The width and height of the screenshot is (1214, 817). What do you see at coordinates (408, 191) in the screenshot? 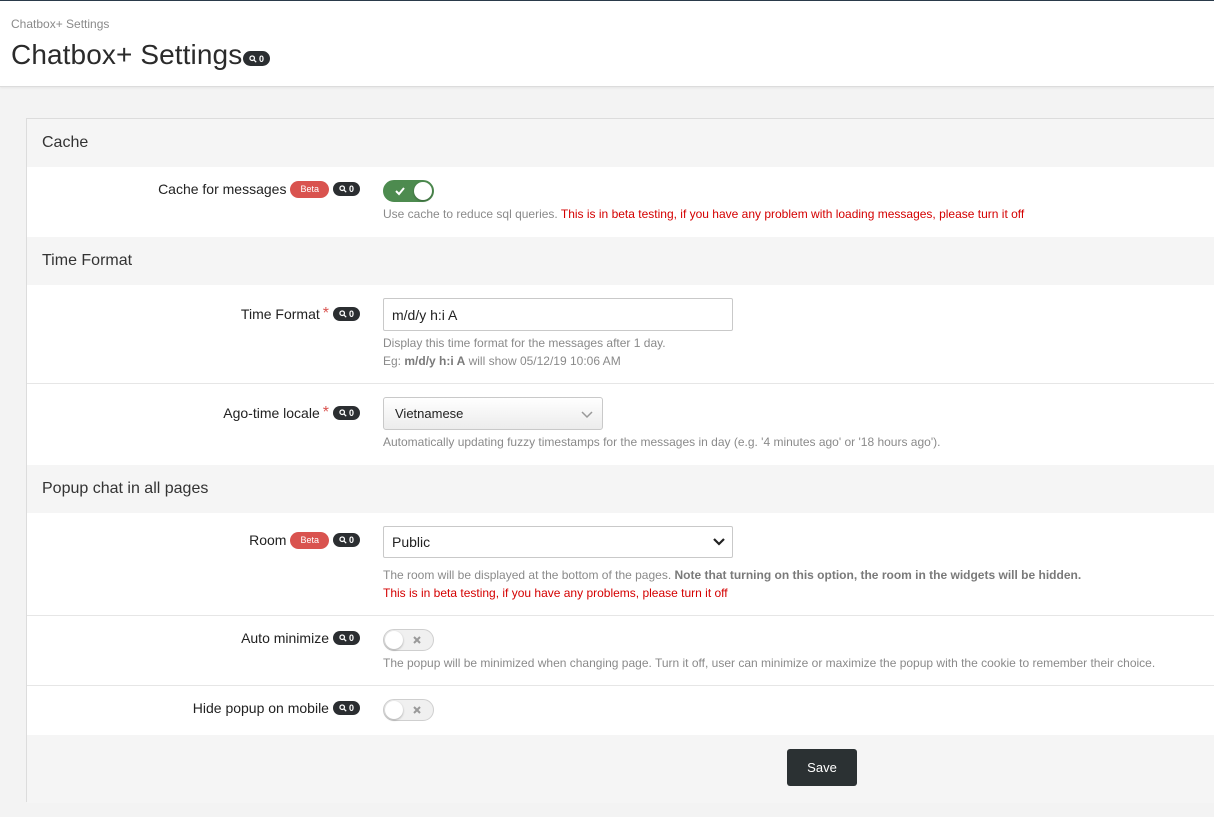
I see `cache-messages-toggle` at bounding box center [408, 191].